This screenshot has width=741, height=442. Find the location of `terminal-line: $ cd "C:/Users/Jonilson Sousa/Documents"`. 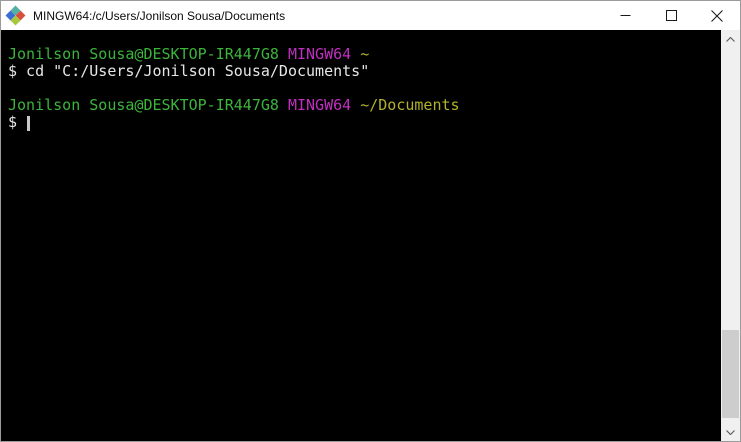

terminal-line: $ cd "C:/Users/Jonilson Sousa/Documents" is located at coordinates (364, 71).